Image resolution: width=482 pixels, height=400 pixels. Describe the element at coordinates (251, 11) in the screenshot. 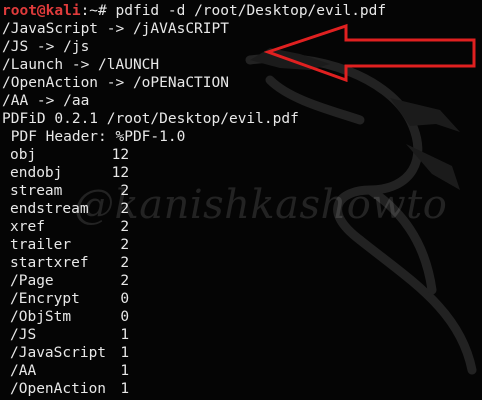

I see `command-text: pdfid -d /root/Desktop/evil.pdf` at that location.